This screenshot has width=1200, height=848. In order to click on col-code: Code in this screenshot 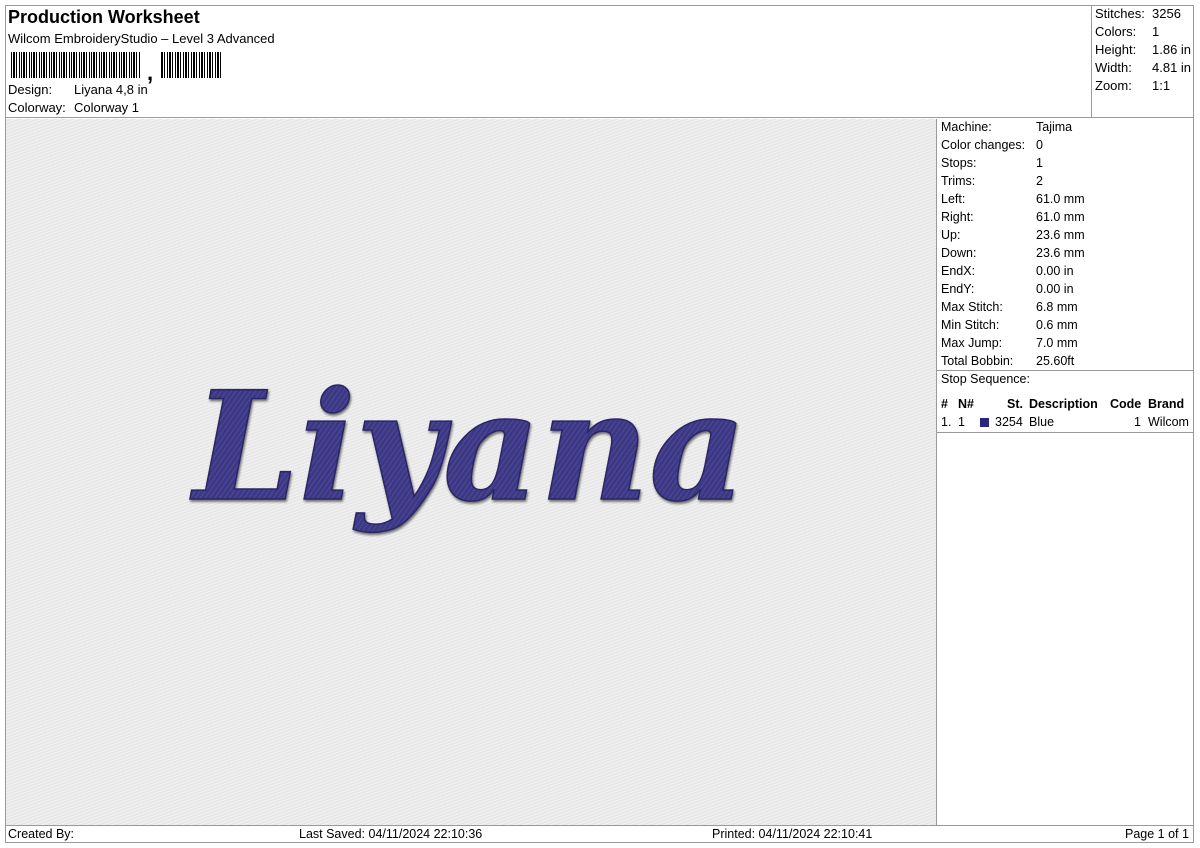, I will do `click(1126, 404)`.